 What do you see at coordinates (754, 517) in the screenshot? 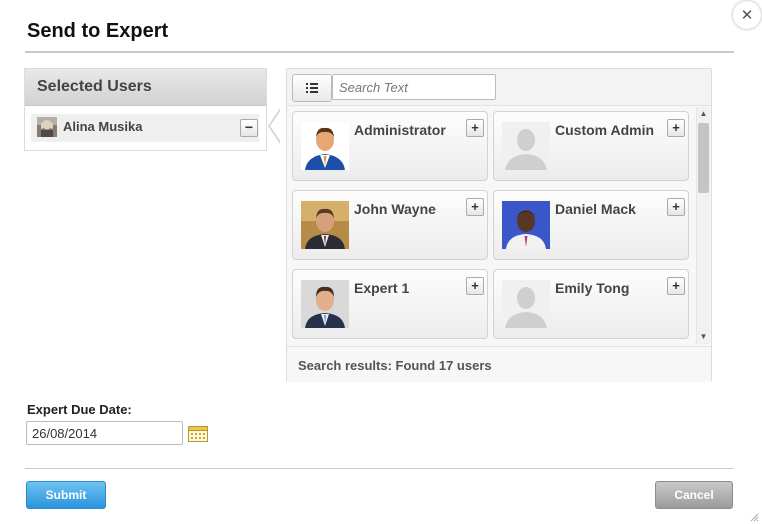
I see `resize-grip-icon` at bounding box center [754, 517].